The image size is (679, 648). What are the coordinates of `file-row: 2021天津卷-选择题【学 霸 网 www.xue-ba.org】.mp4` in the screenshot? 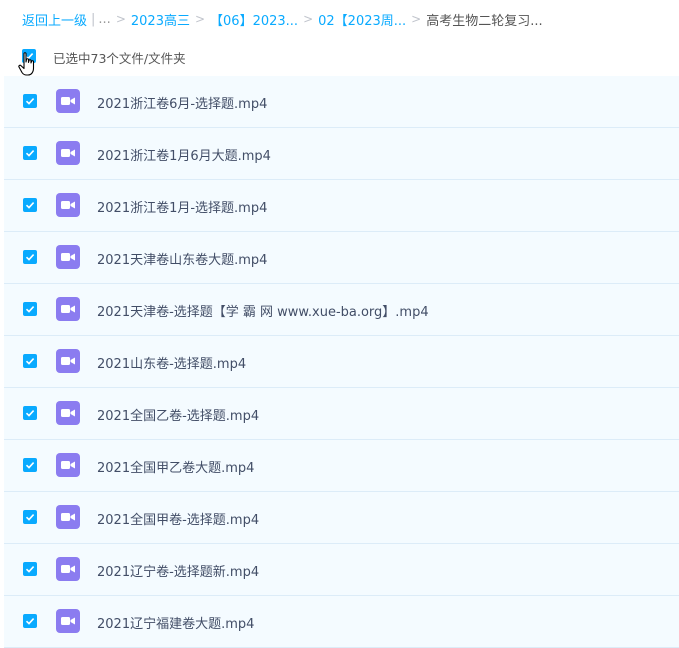 It's located at (341, 310).